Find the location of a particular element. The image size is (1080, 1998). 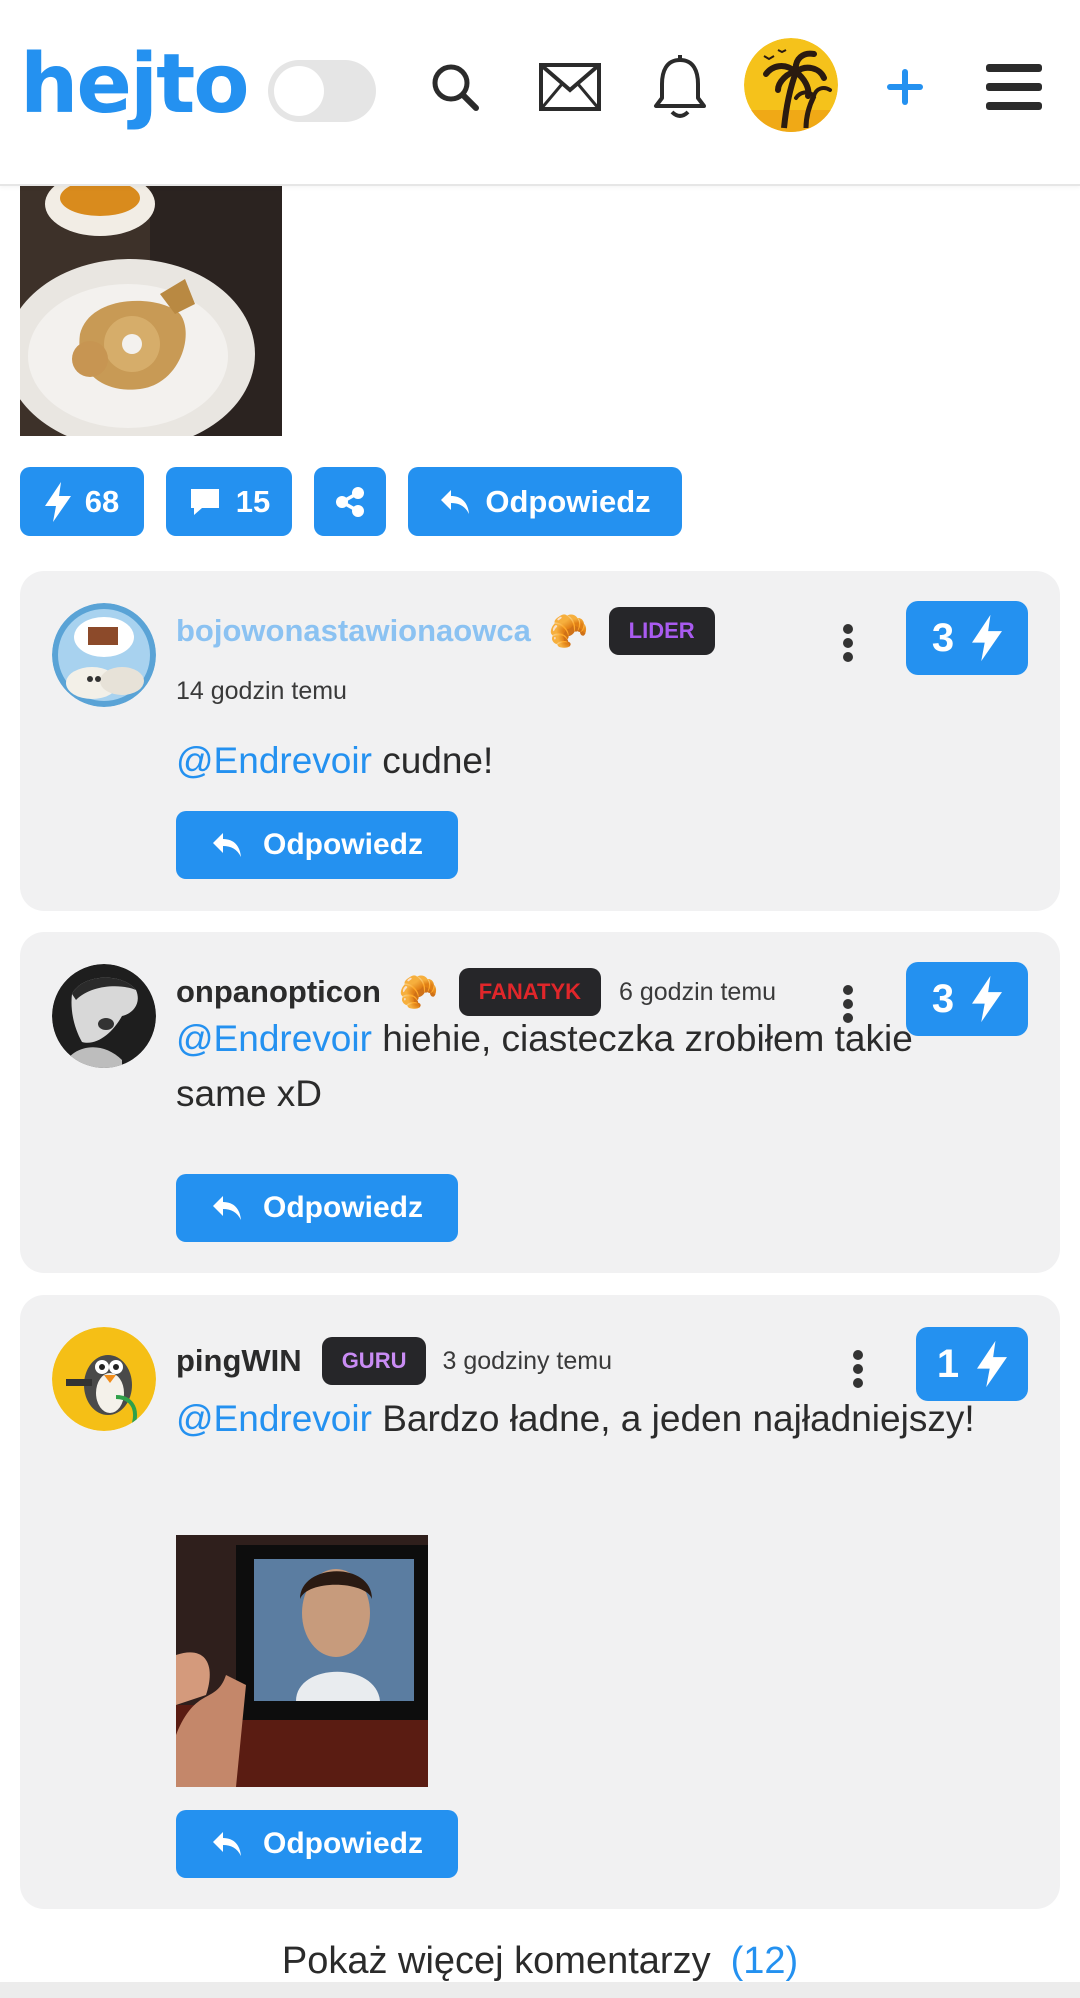

add-post-icon is located at coordinates (905, 87).